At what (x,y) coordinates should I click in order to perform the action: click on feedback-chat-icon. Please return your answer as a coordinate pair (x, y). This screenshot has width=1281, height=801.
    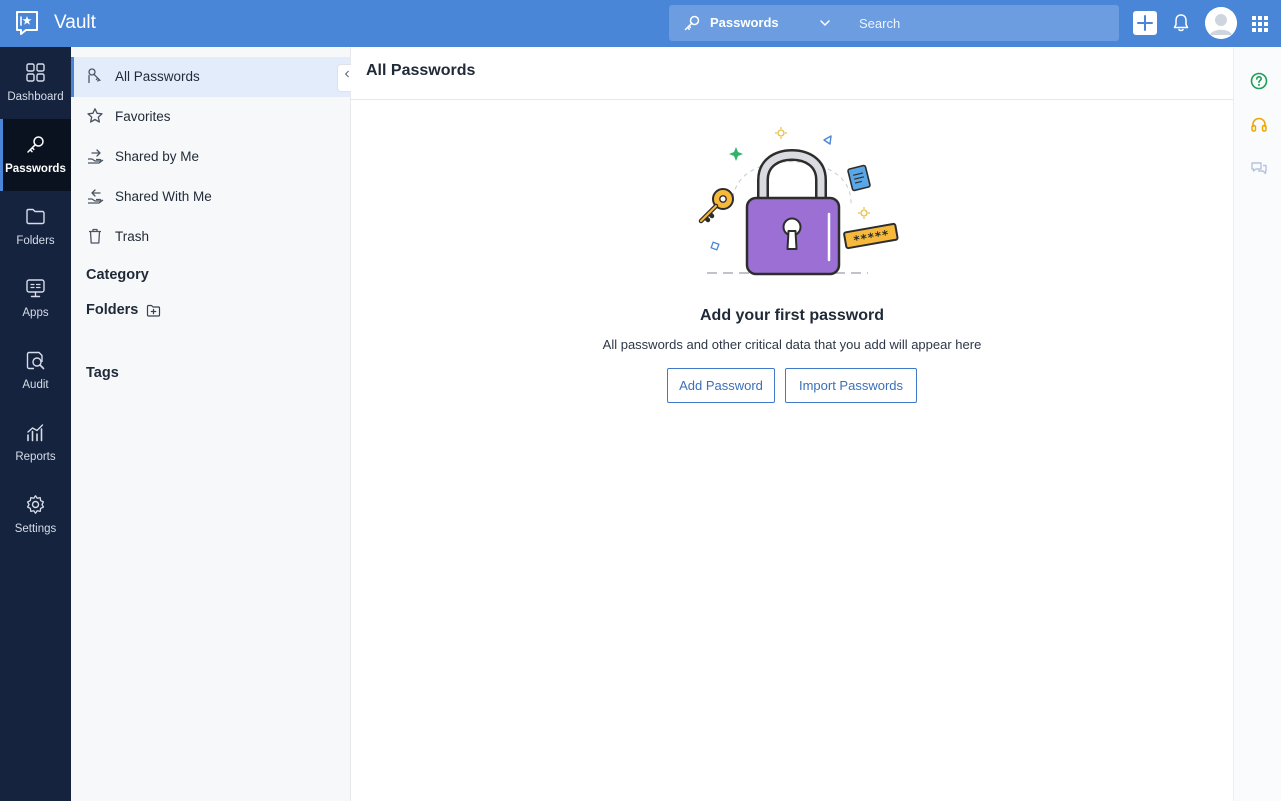
    Looking at the image, I should click on (1259, 169).